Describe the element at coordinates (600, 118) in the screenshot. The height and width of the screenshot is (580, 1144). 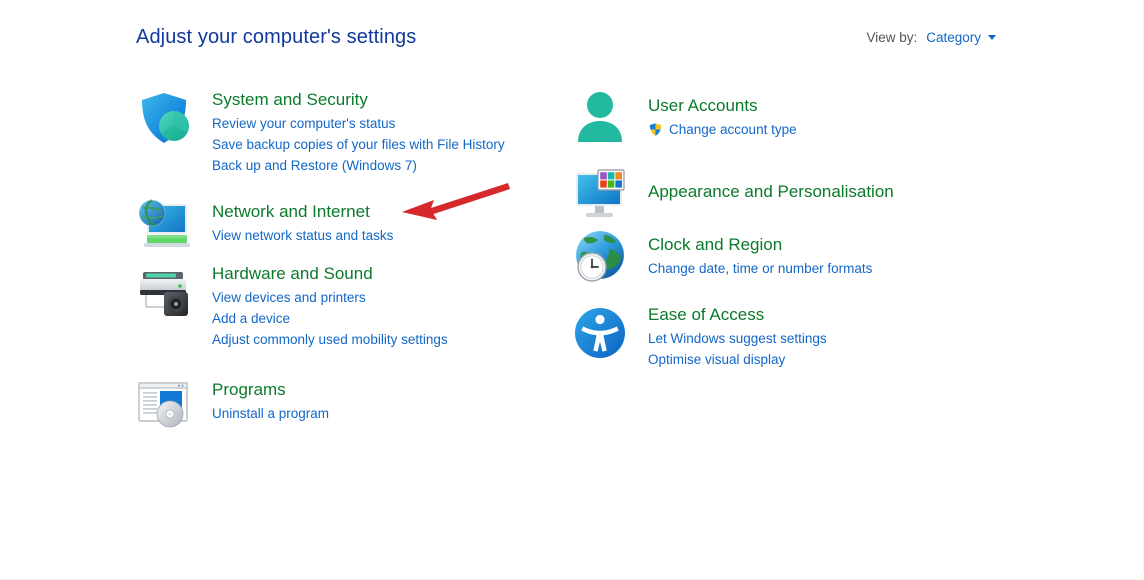
I see `user-person-icon` at that location.